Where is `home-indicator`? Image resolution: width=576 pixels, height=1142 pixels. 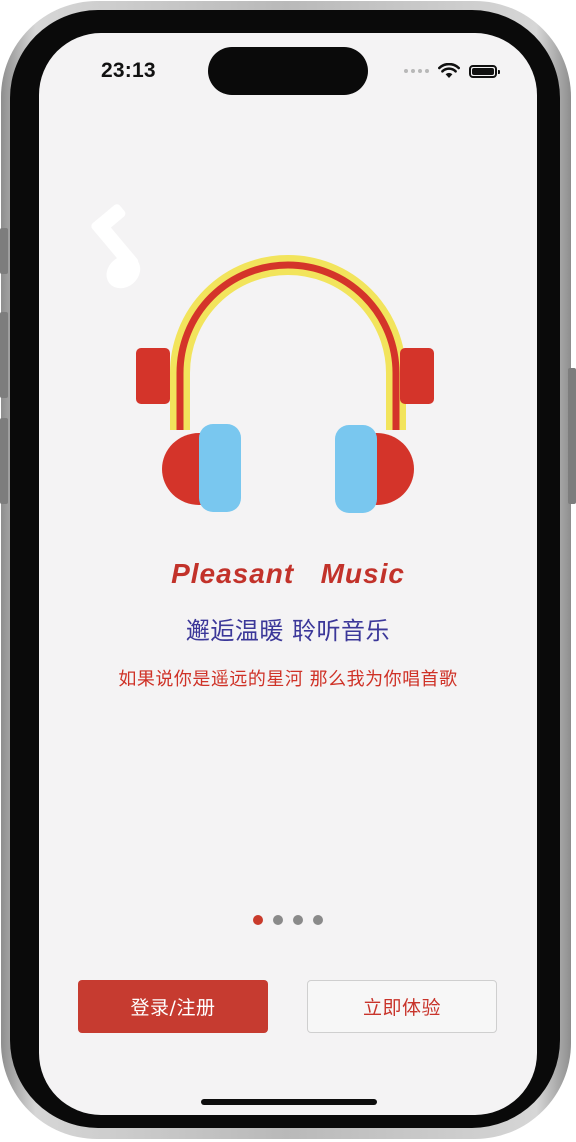 home-indicator is located at coordinates (289, 1102).